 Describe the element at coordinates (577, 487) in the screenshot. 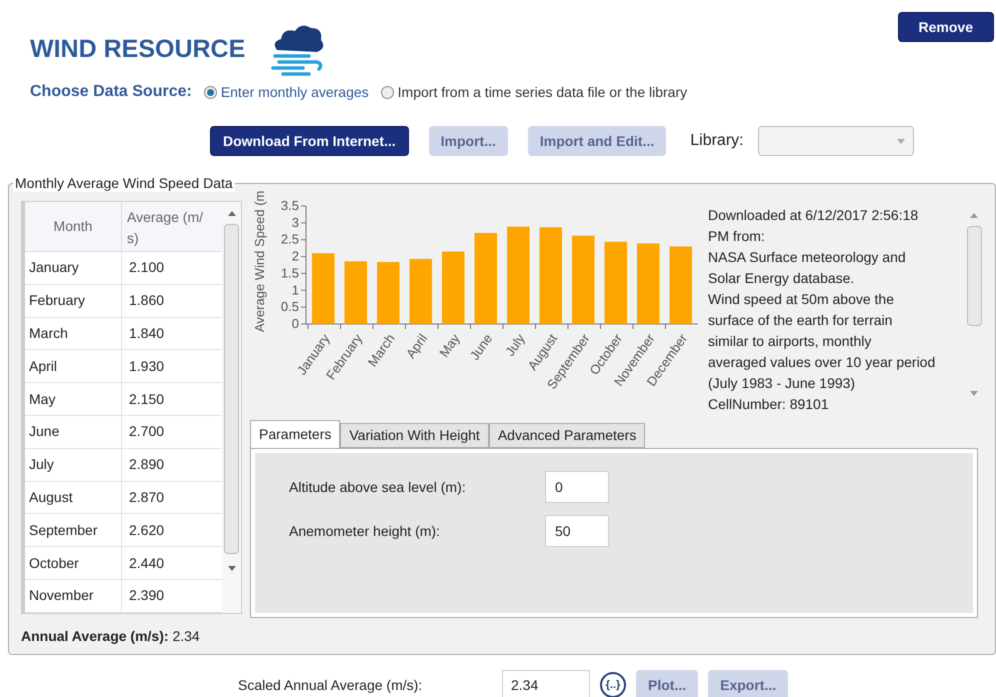

I see `input-field: 0` at that location.